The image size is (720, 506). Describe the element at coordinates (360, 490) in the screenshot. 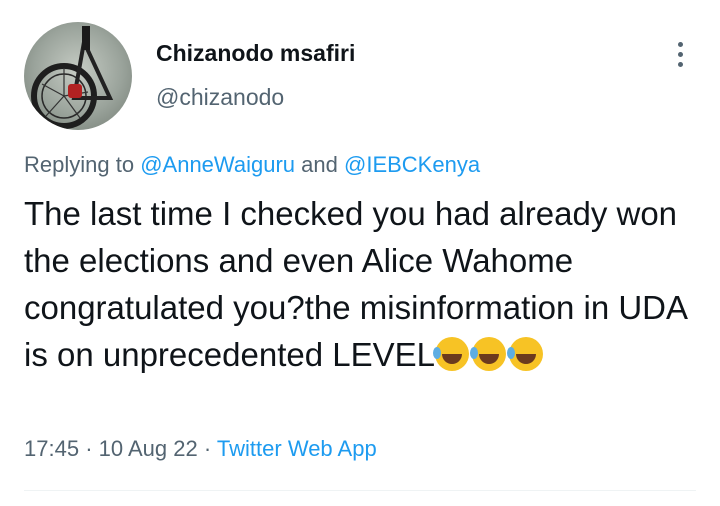

I see `divider` at that location.